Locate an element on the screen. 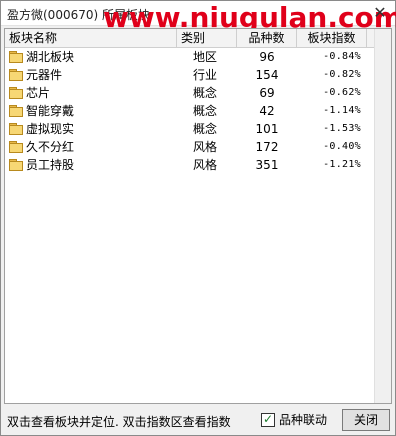 Image resolution: width=396 pixels, height=436 pixels. linkage-label: 品种联动 is located at coordinates (303, 420).